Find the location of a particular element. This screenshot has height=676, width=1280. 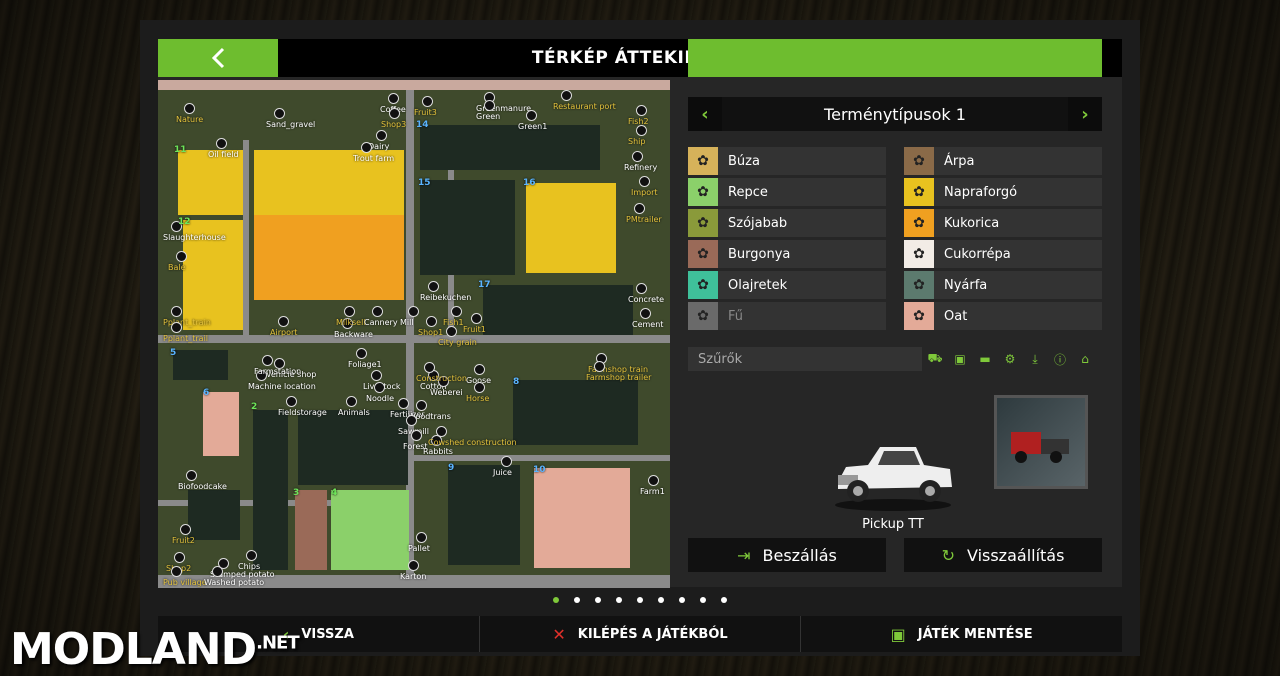

vehicle-thumbnail is located at coordinates (1041, 442).